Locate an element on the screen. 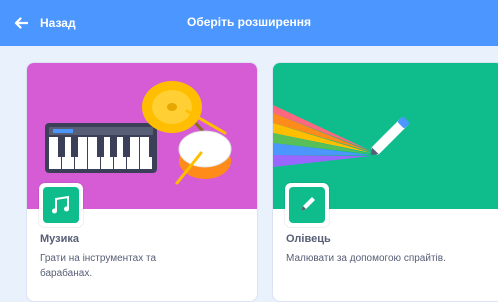 The image size is (498, 302). music-notes-icon is located at coordinates (60, 204).